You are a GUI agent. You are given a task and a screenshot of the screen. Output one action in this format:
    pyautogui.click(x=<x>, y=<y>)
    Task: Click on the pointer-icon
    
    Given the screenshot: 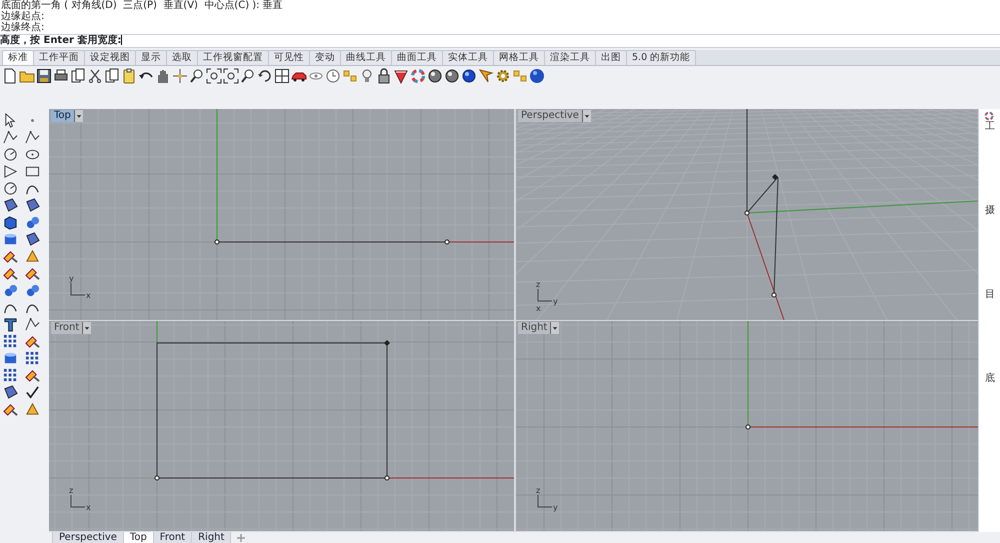 What is the action you would take?
    pyautogui.click(x=486, y=76)
    